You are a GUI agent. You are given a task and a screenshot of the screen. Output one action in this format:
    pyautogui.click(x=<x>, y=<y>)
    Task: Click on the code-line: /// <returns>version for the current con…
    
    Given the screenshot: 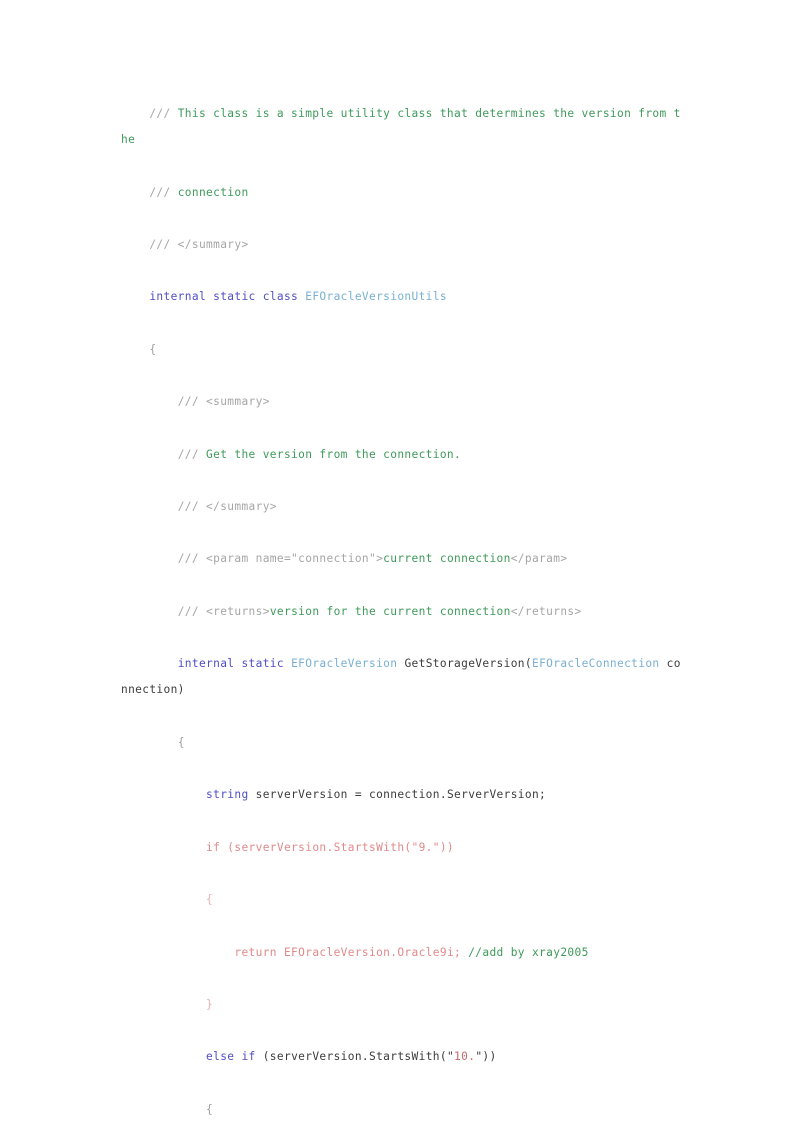 What is the action you would take?
    pyautogui.click(x=401, y=612)
    